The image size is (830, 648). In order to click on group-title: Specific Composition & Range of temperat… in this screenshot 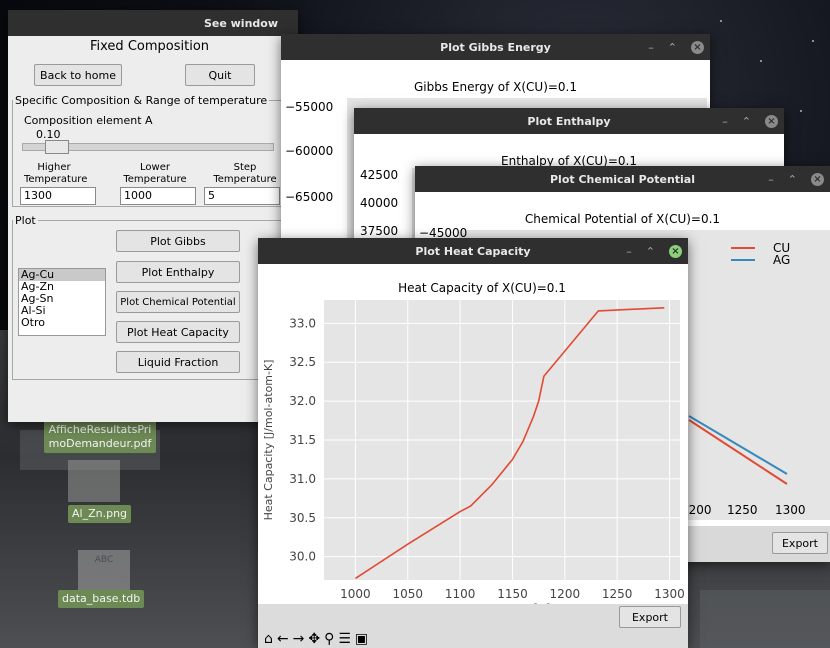, I will do `click(141, 100)`.